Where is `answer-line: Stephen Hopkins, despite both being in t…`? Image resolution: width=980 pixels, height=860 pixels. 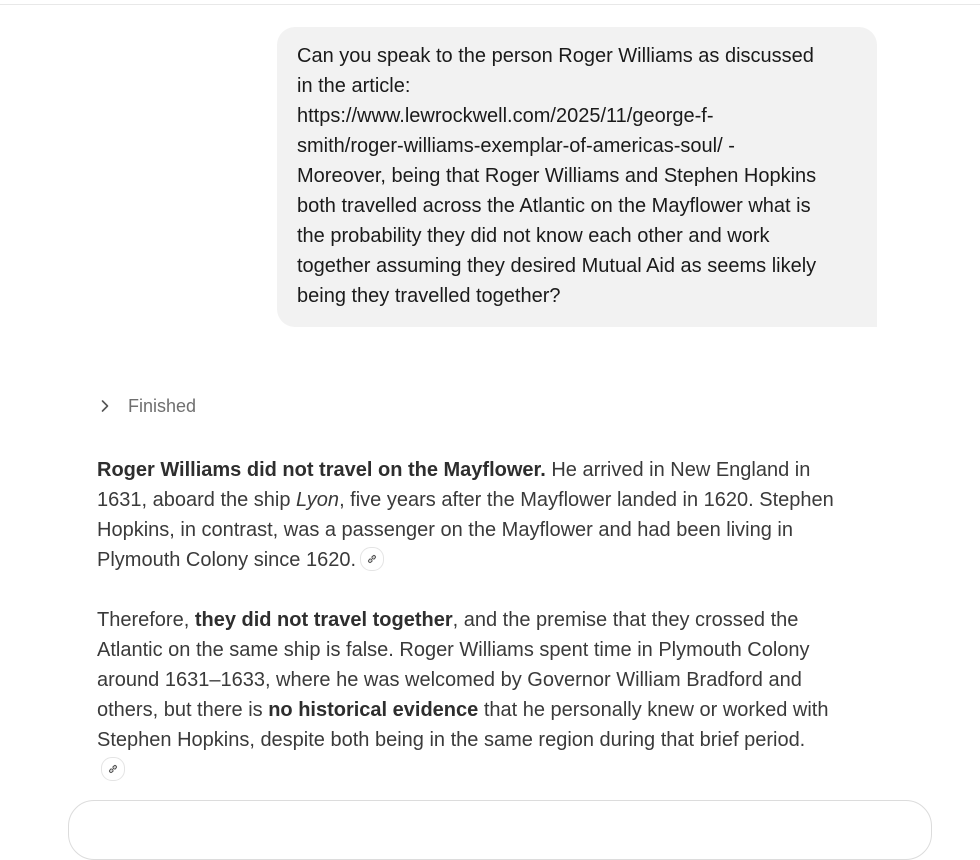
answer-line: Stephen Hopkins, despite both being in t… is located at coordinates (451, 740).